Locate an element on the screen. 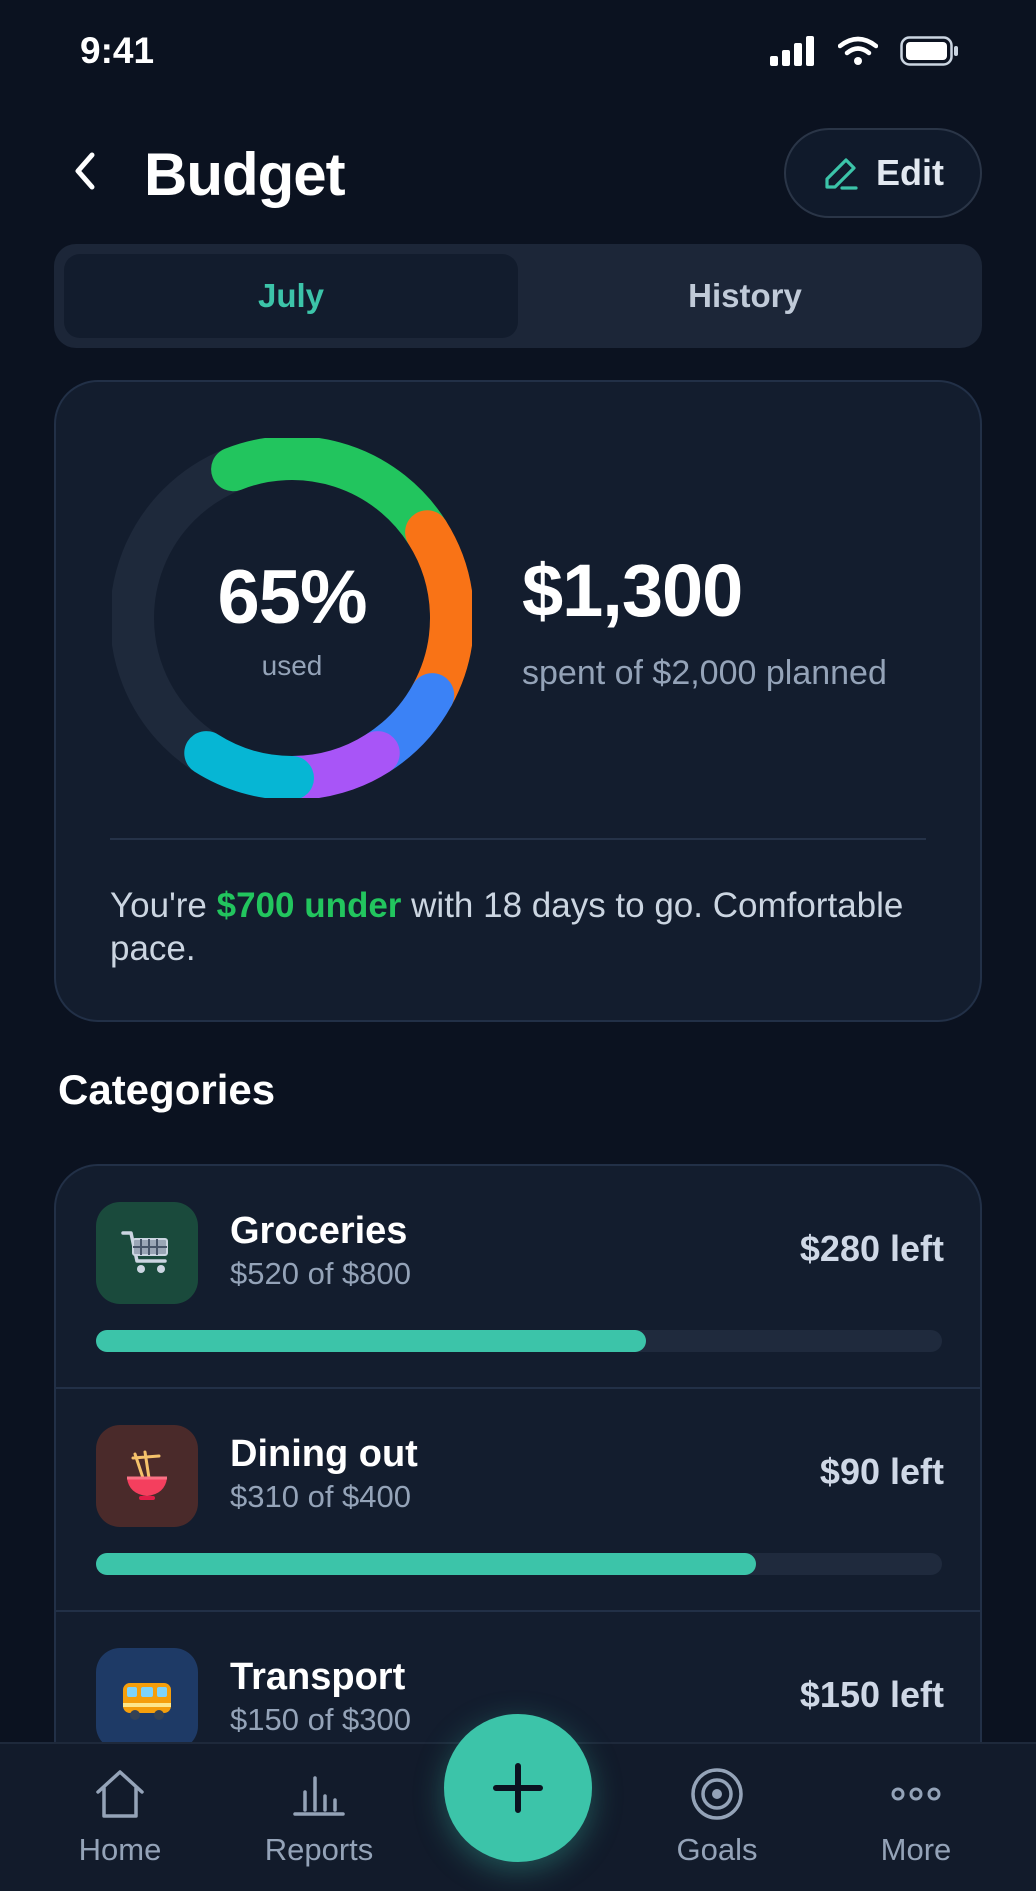 The image size is (1036, 1891). cellular-signal-icon is located at coordinates (792, 51).